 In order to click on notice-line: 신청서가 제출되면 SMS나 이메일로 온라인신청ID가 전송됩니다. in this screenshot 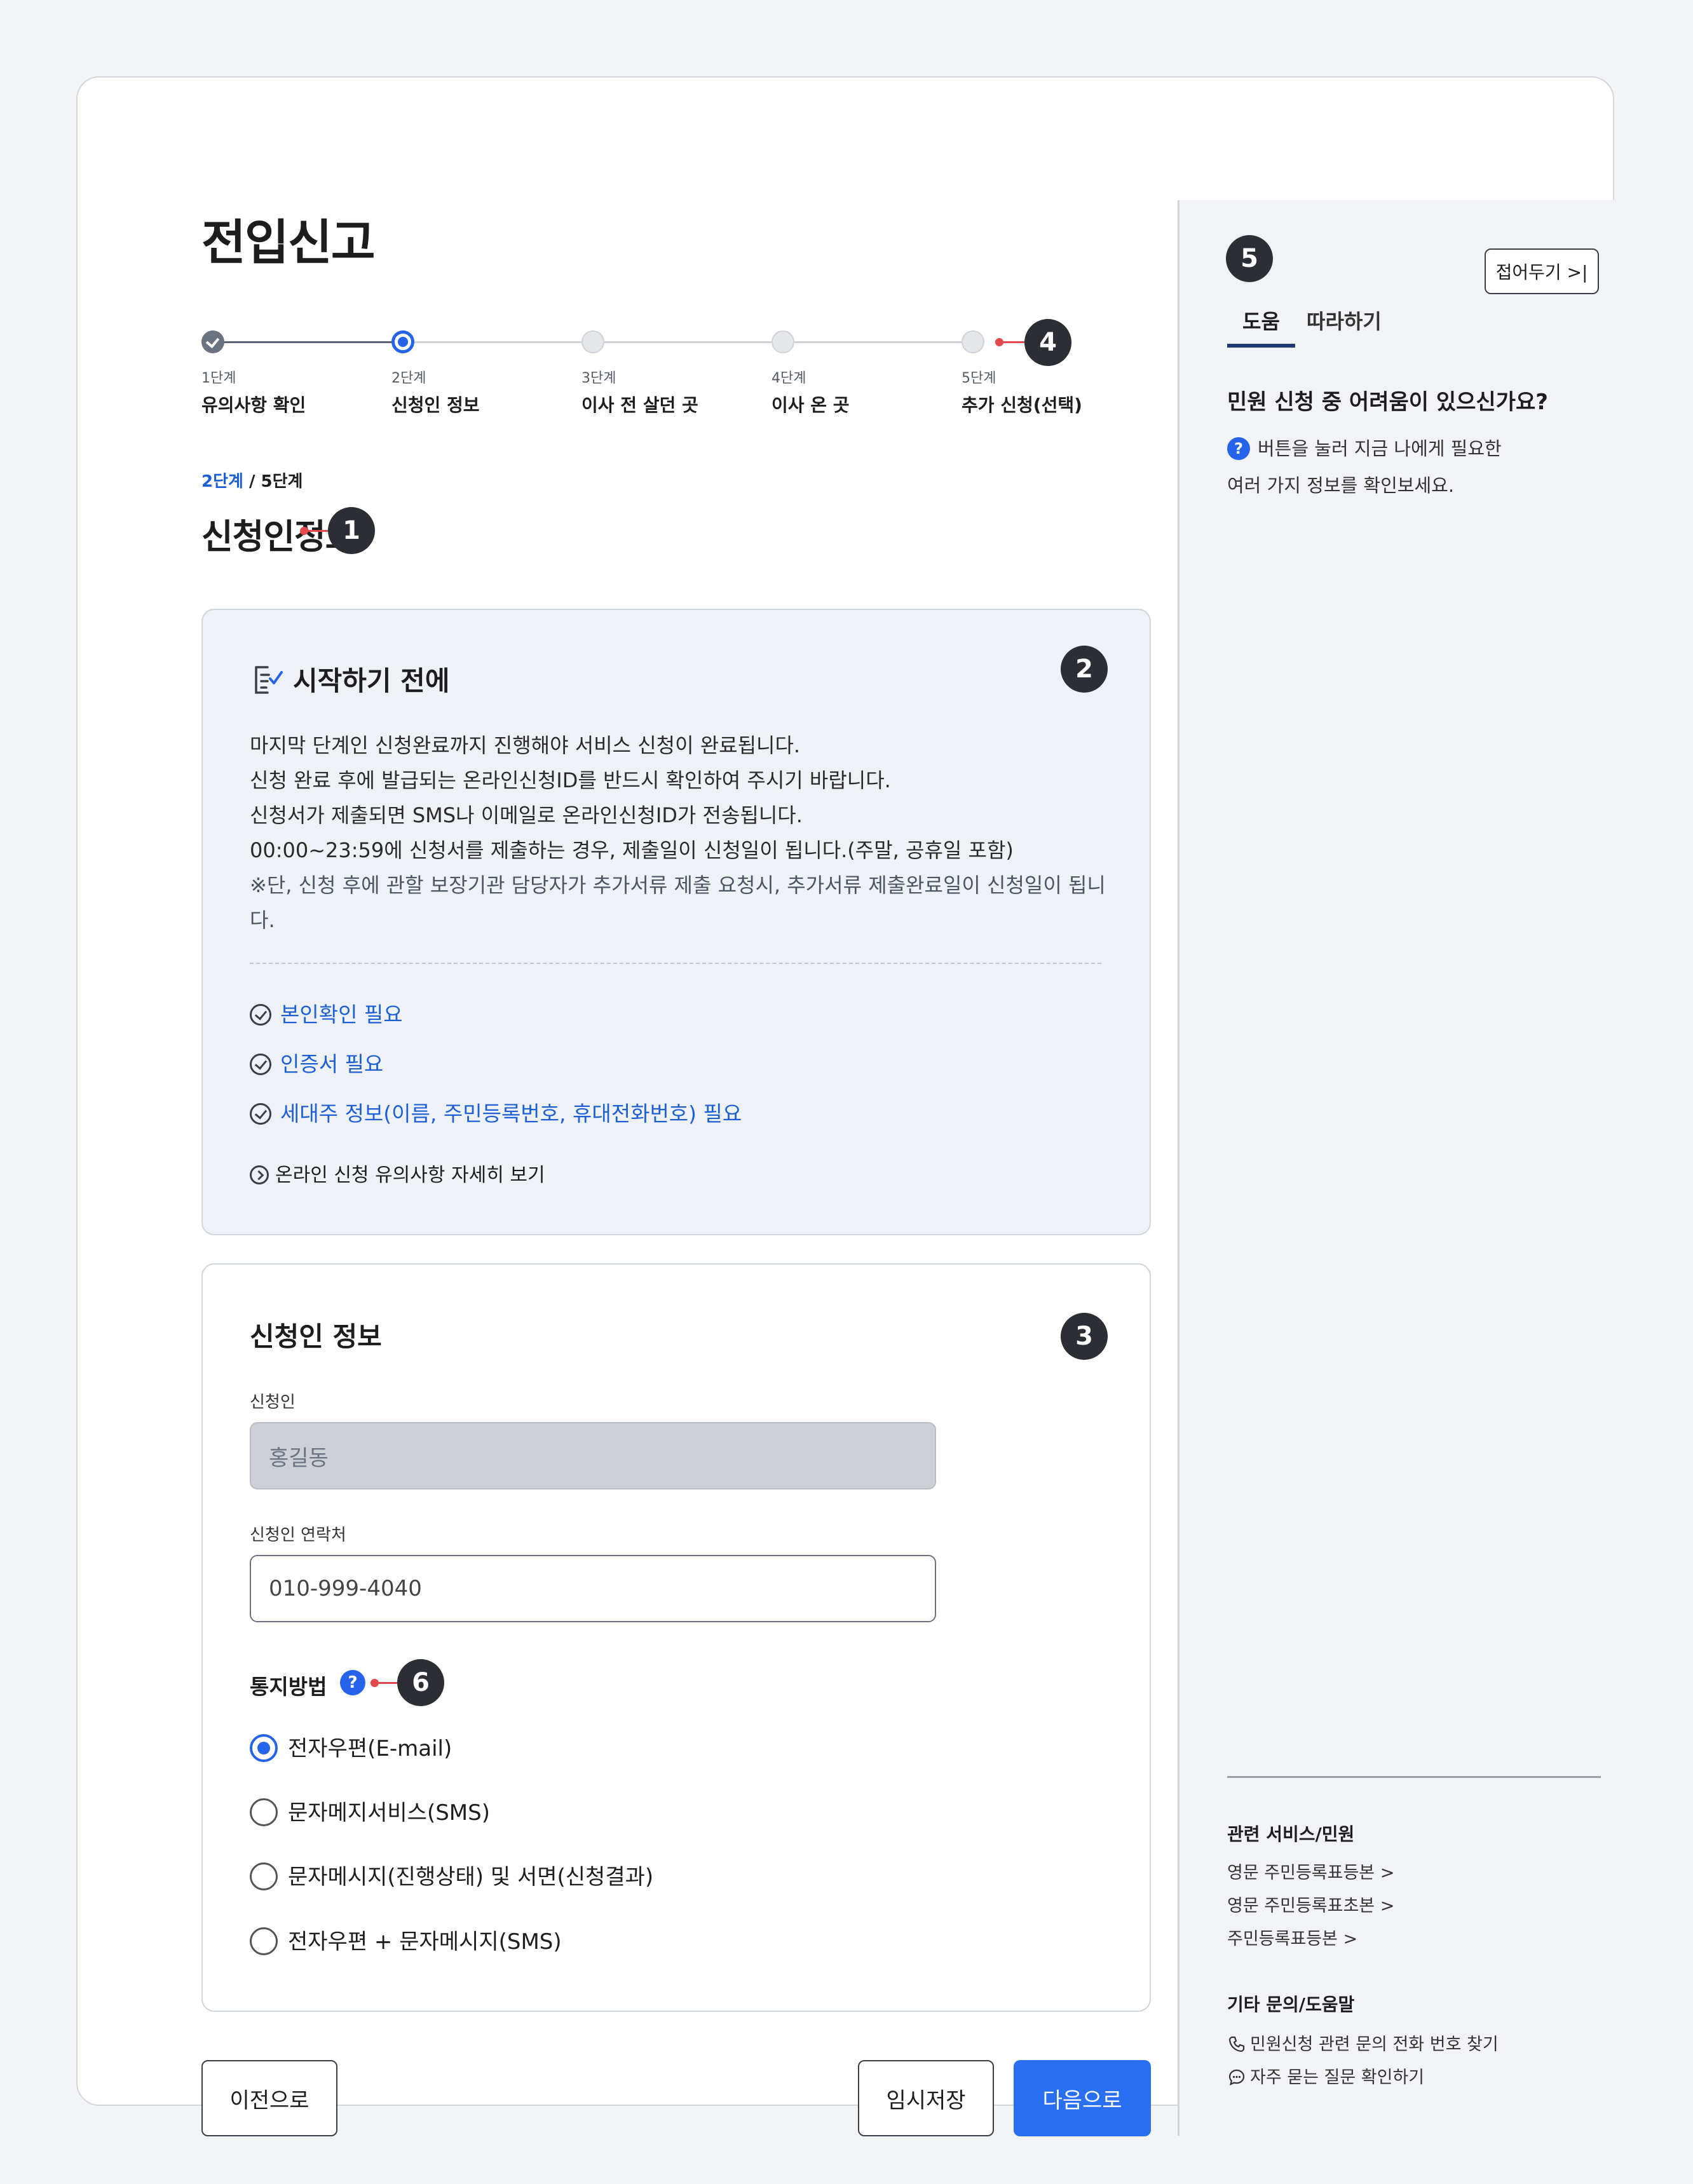, I will do `click(526, 815)`.